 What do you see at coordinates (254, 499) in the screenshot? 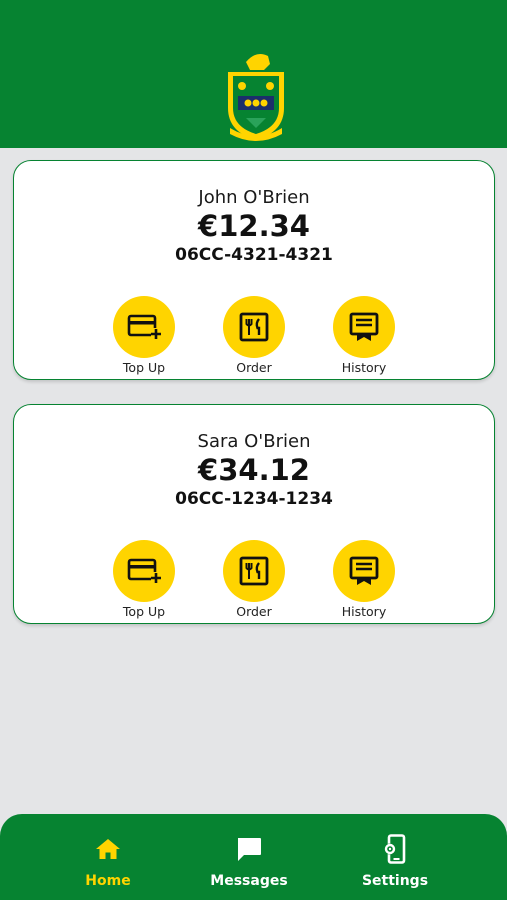
I see `card-number: 06CC-1234-1234` at bounding box center [254, 499].